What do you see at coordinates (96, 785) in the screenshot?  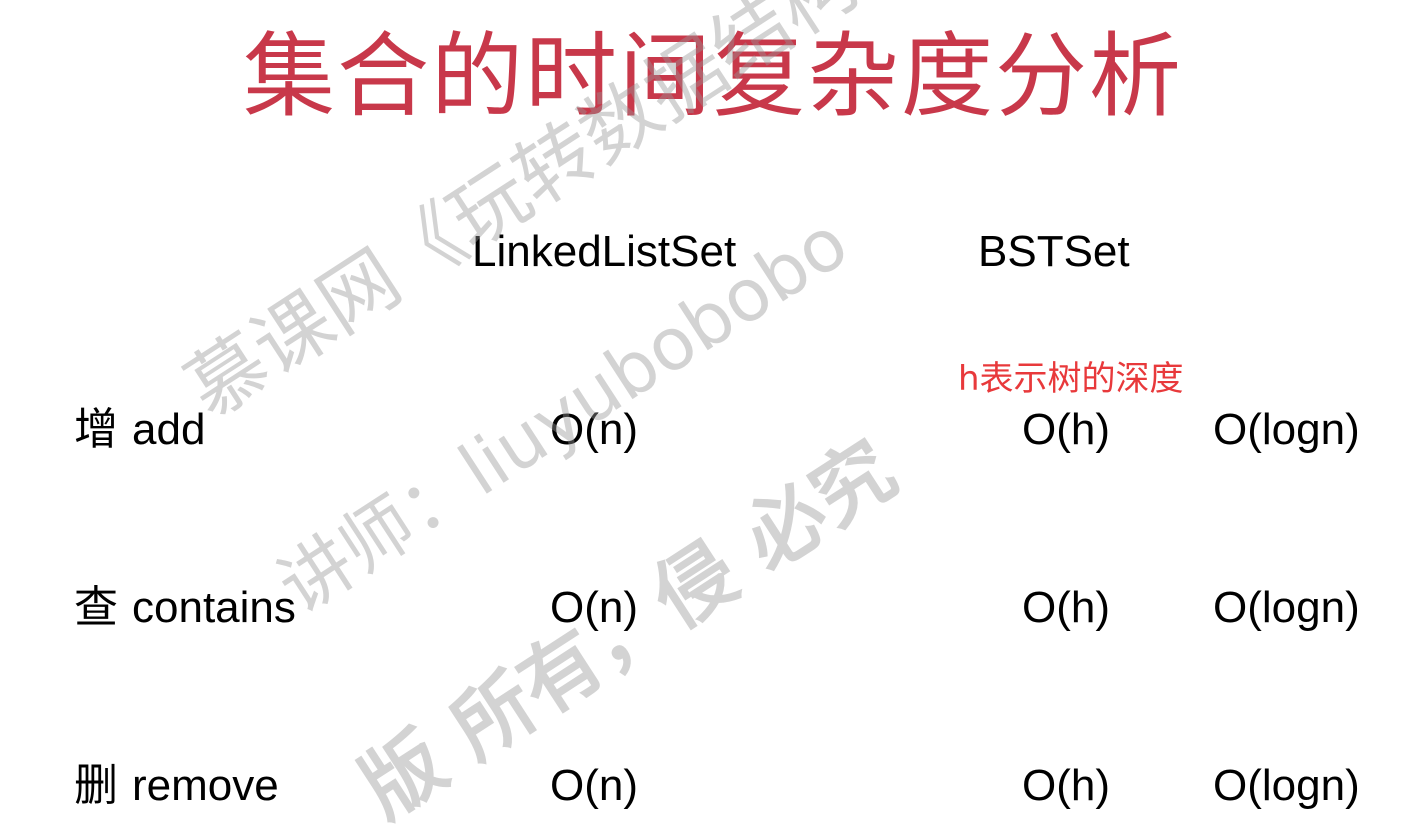 I see `operation-cn: 删` at bounding box center [96, 785].